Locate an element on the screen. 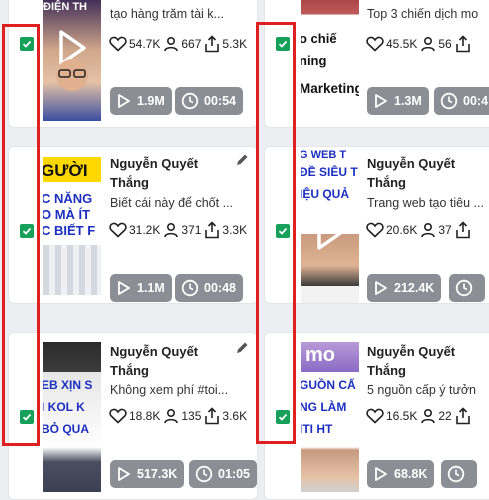  thumbnail-caption: I KOL K is located at coordinates (64, 407).